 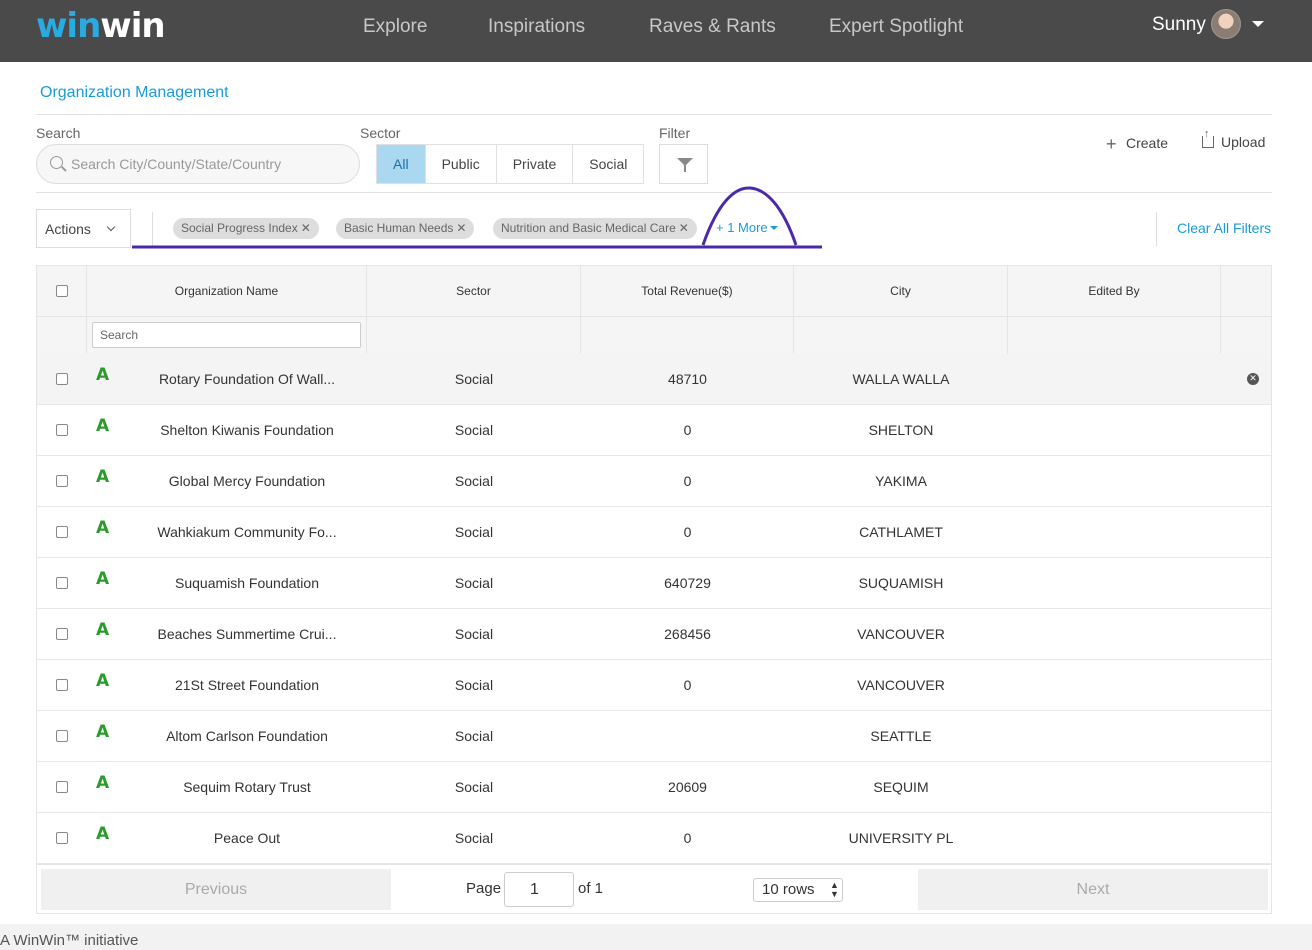 What do you see at coordinates (132, 26) in the screenshot?
I see `logo-part-2: win` at bounding box center [132, 26].